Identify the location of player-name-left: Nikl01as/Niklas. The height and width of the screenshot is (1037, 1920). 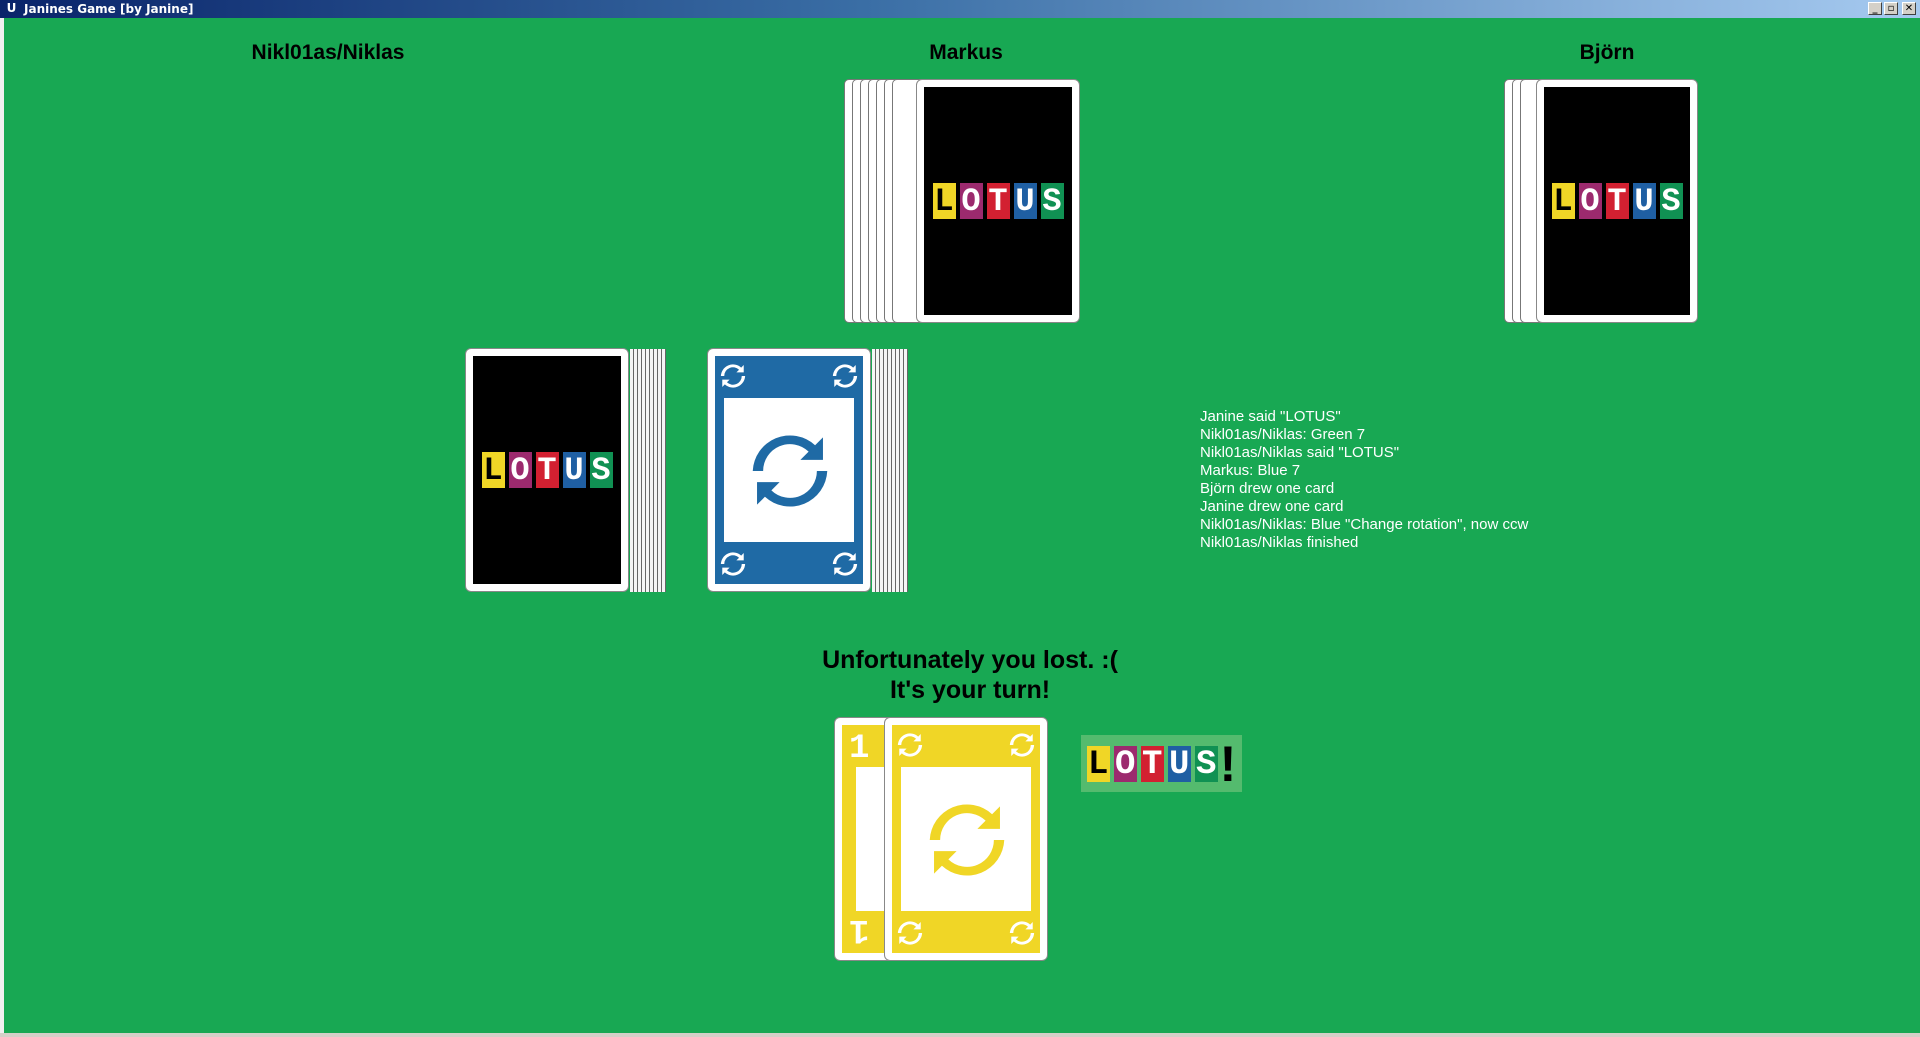
(328, 52).